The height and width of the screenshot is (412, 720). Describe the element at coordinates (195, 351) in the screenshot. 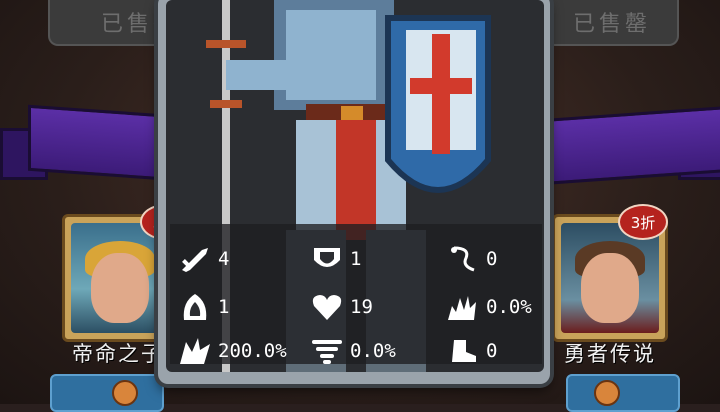

I see `crit-icon` at that location.